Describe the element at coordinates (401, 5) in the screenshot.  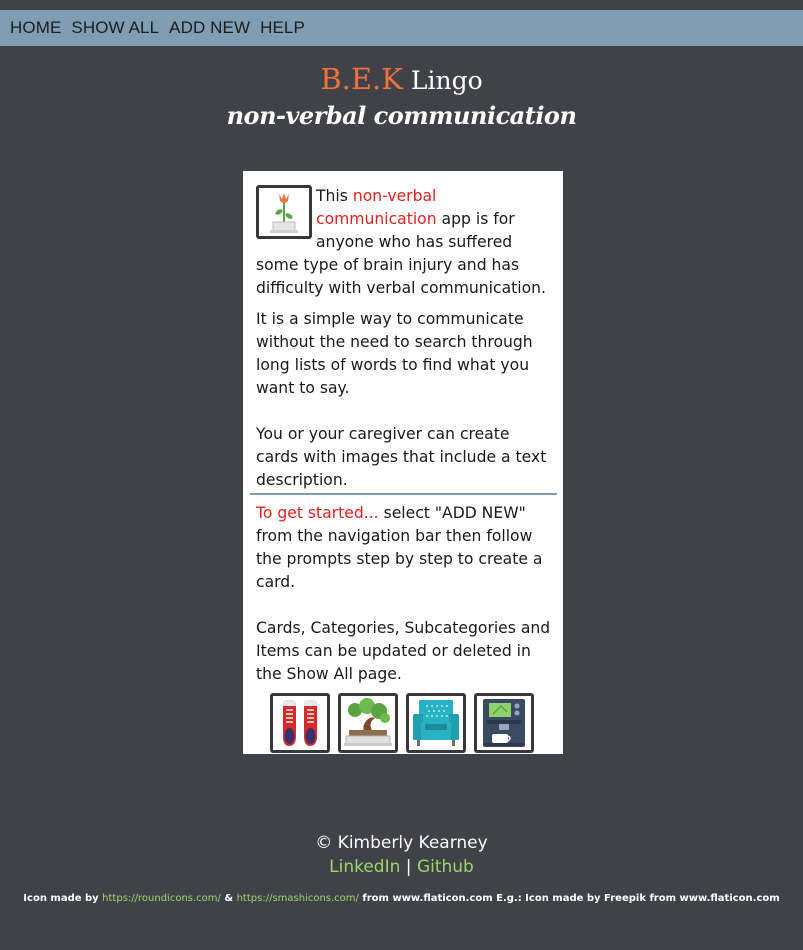
I see `top-strip` at that location.